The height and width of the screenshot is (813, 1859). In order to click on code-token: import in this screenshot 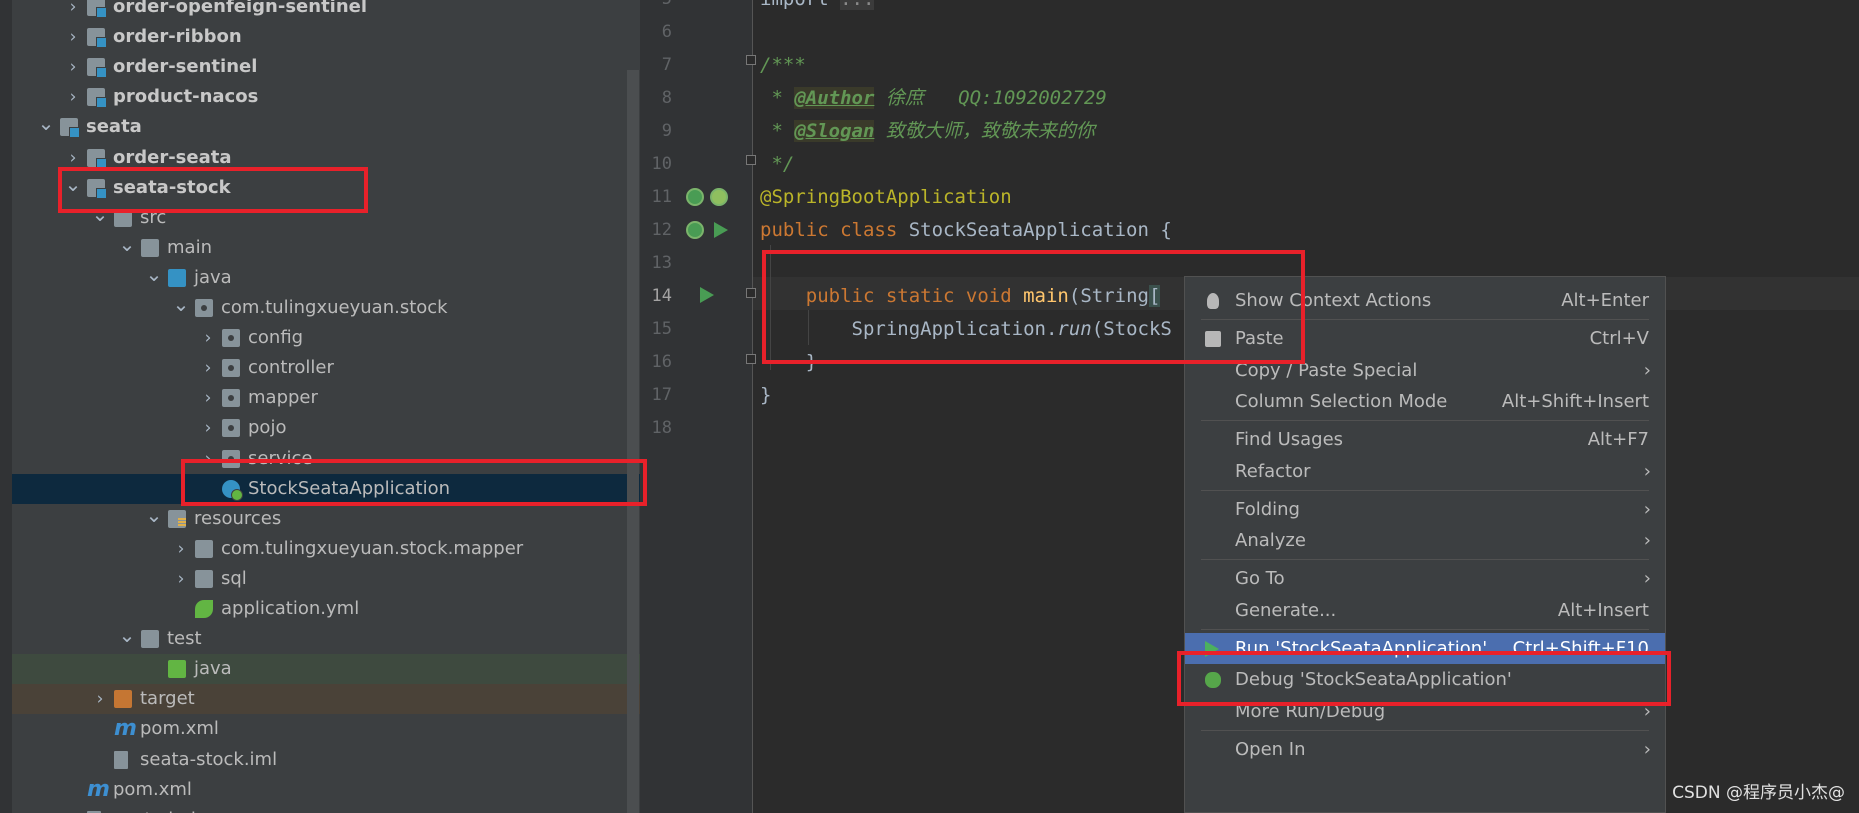, I will do `click(800, 5)`.